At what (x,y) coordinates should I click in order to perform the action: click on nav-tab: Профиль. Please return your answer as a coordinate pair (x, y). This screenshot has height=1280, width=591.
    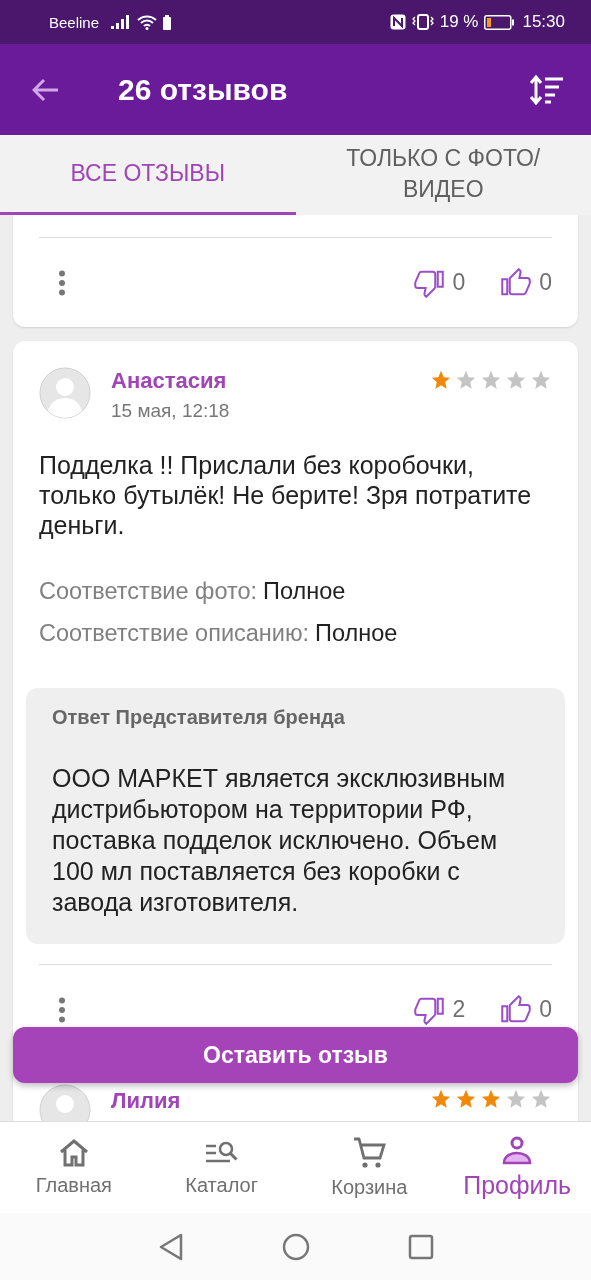
    Looking at the image, I should click on (517, 1167).